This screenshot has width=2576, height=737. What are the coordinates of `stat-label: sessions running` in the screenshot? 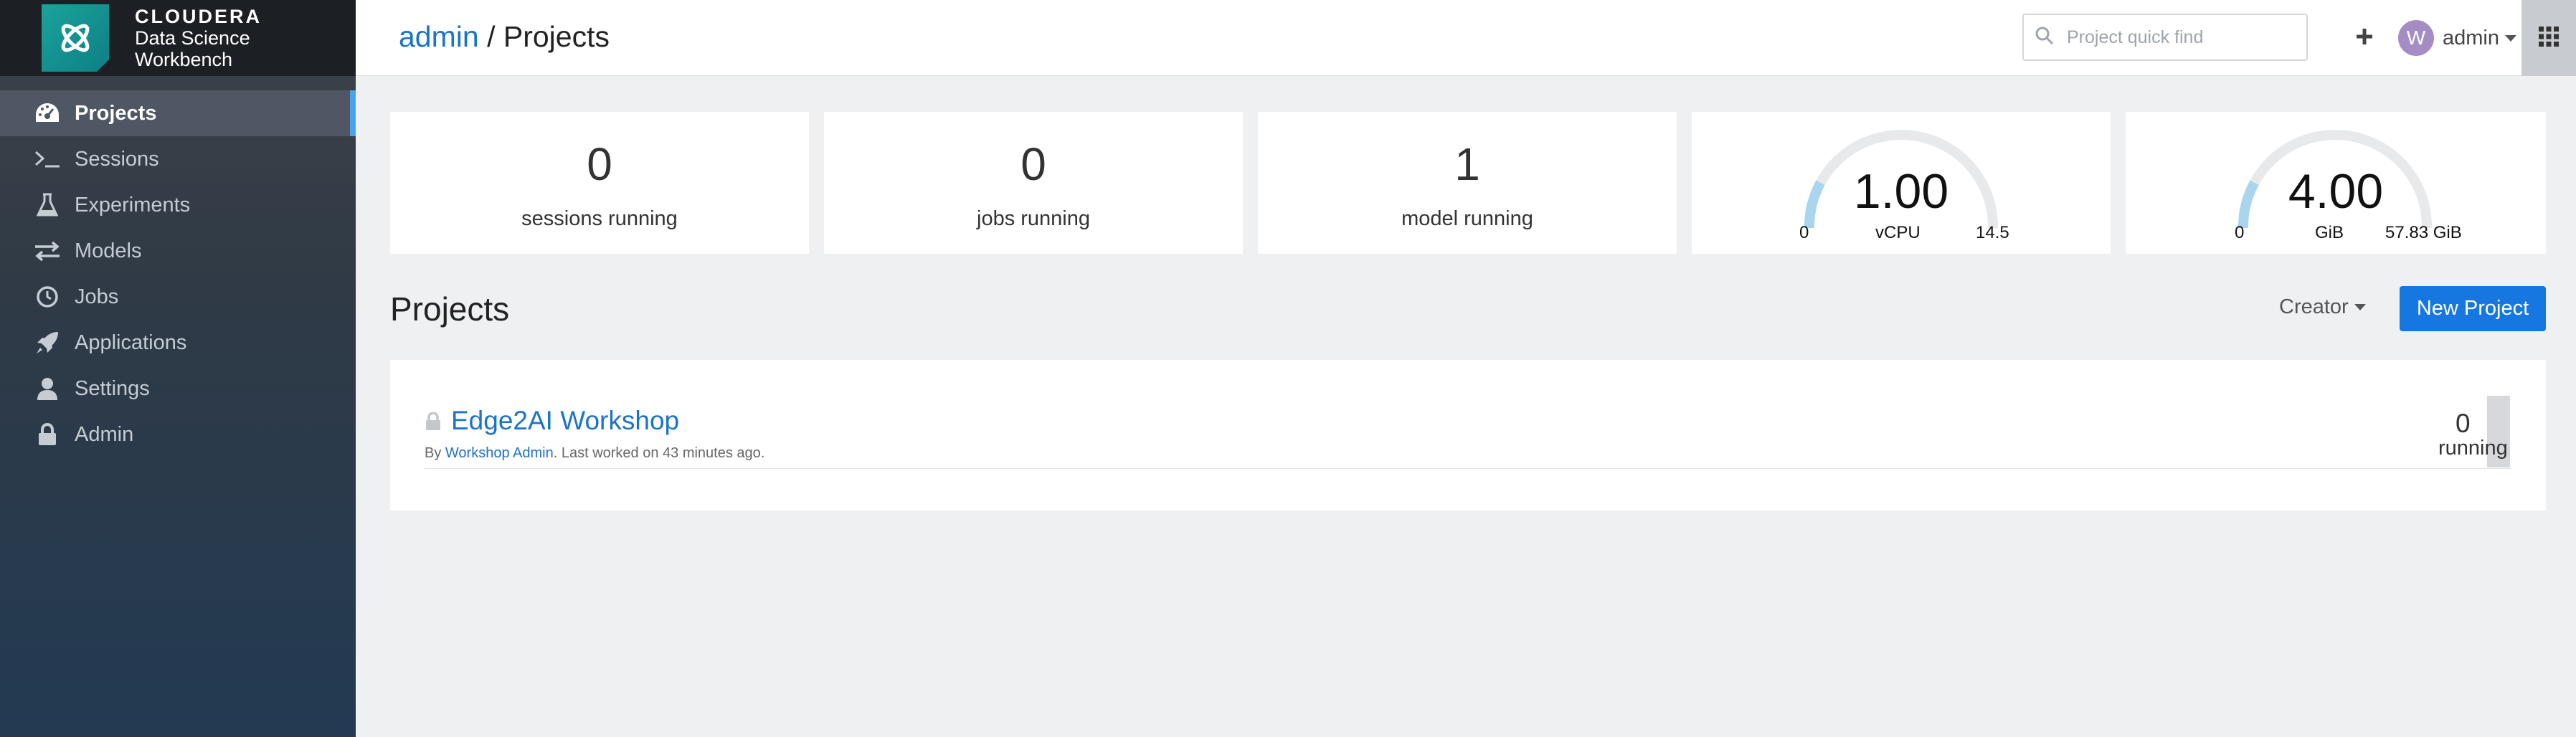 It's located at (599, 218).